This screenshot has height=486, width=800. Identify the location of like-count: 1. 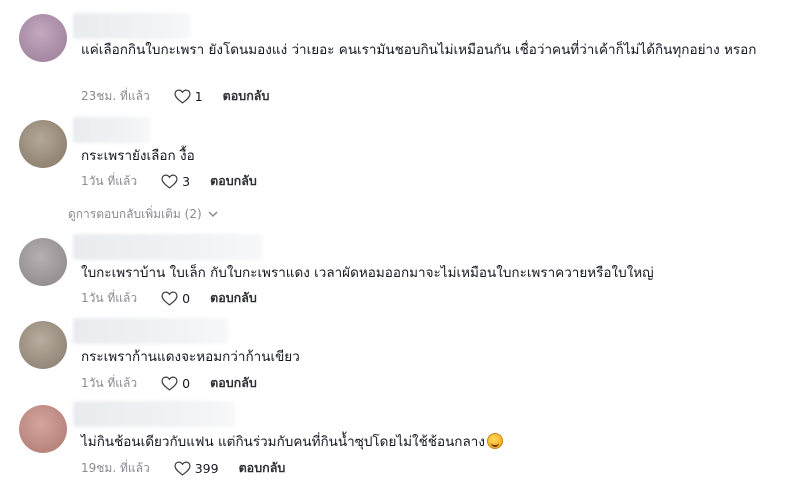
(198, 96).